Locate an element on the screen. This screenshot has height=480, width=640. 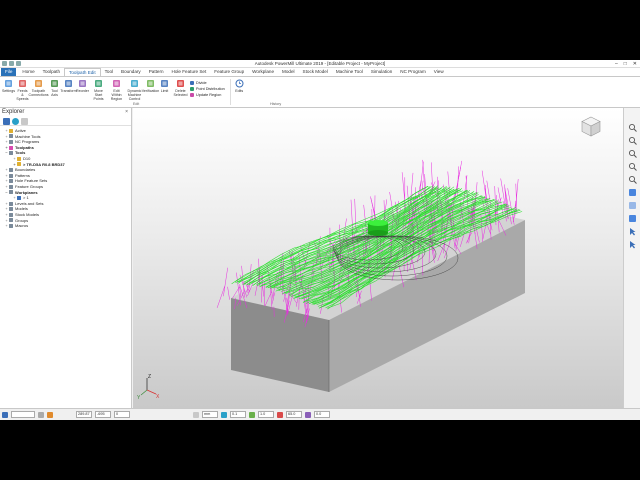
explorer-toolbar is located at coordinates (65, 121).